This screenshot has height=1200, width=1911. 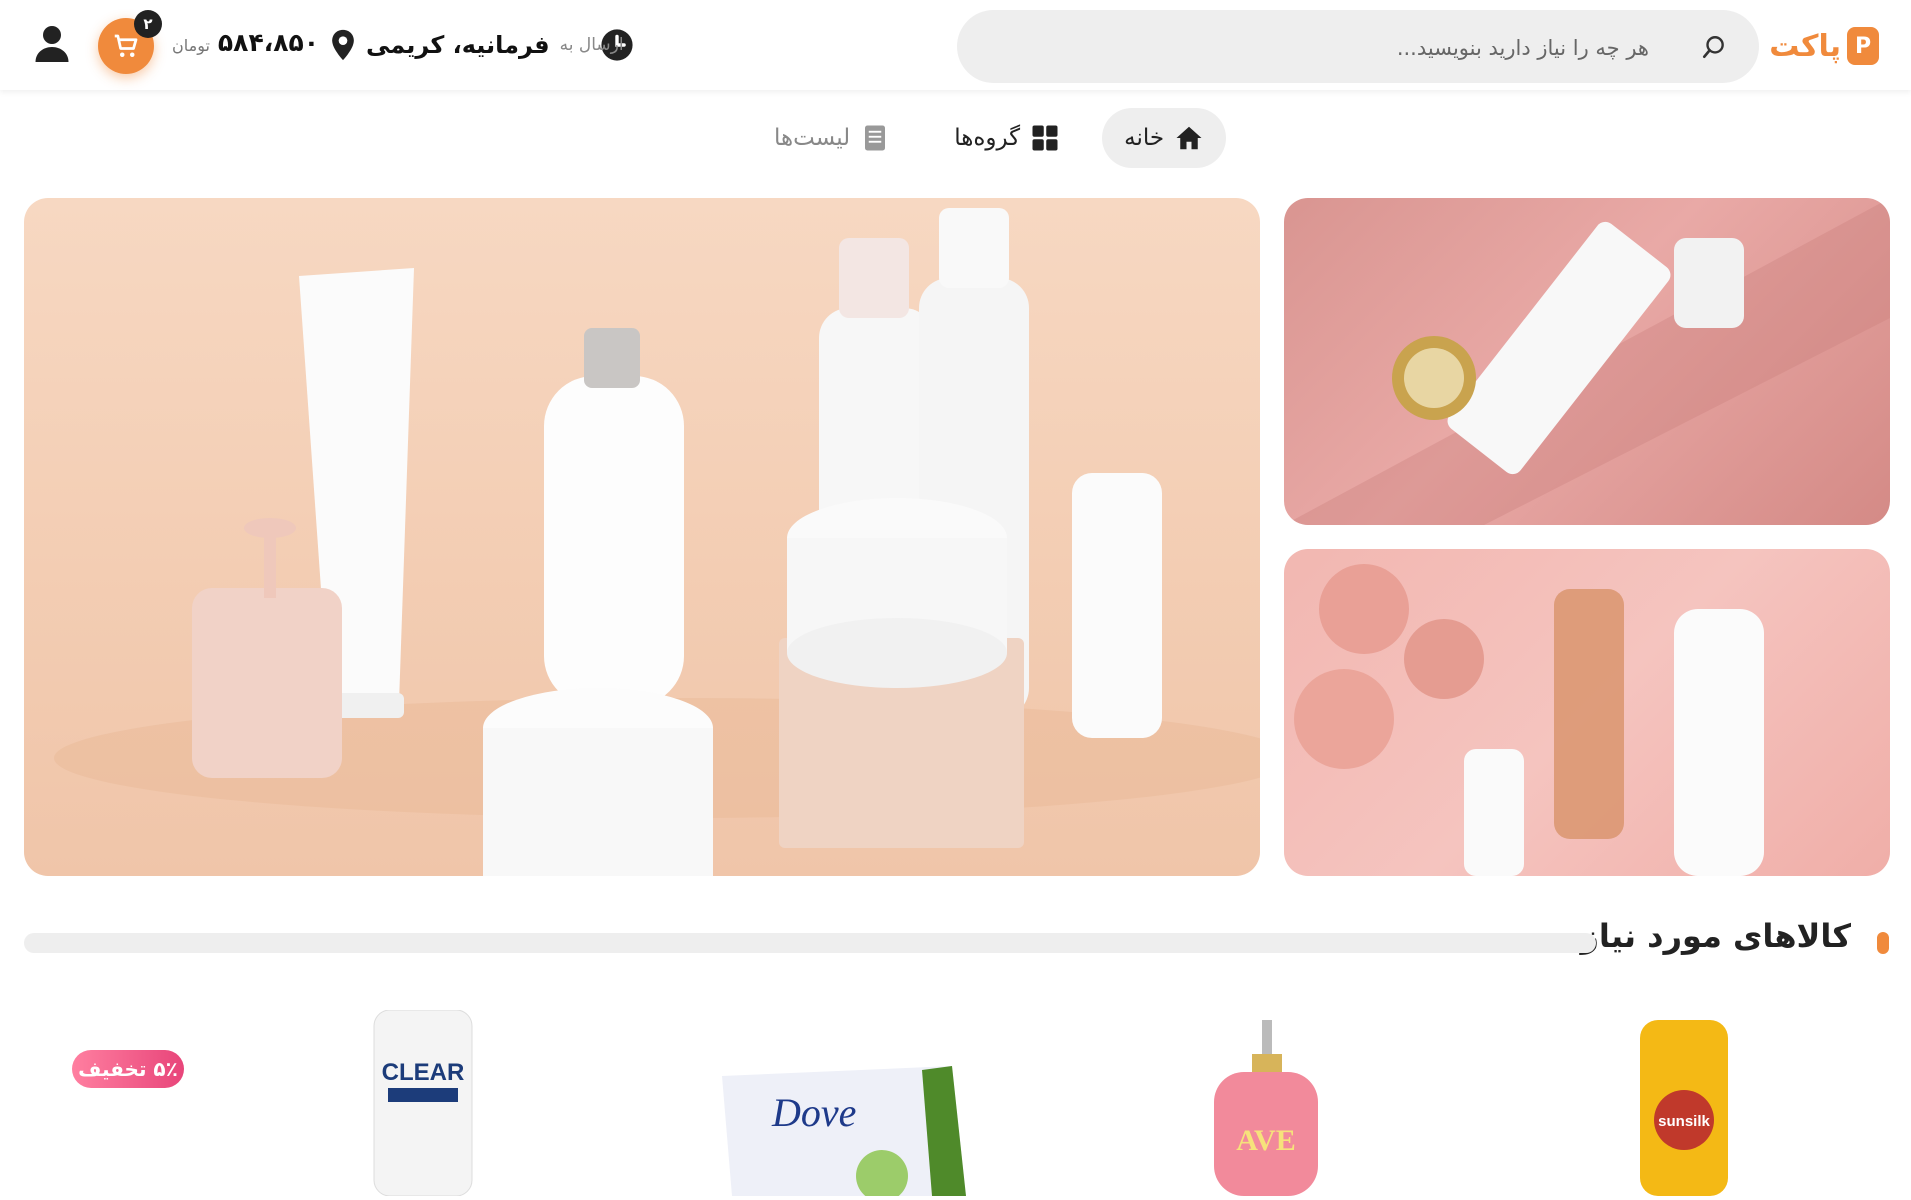 What do you see at coordinates (52, 44) in the screenshot?
I see `user-icon` at bounding box center [52, 44].